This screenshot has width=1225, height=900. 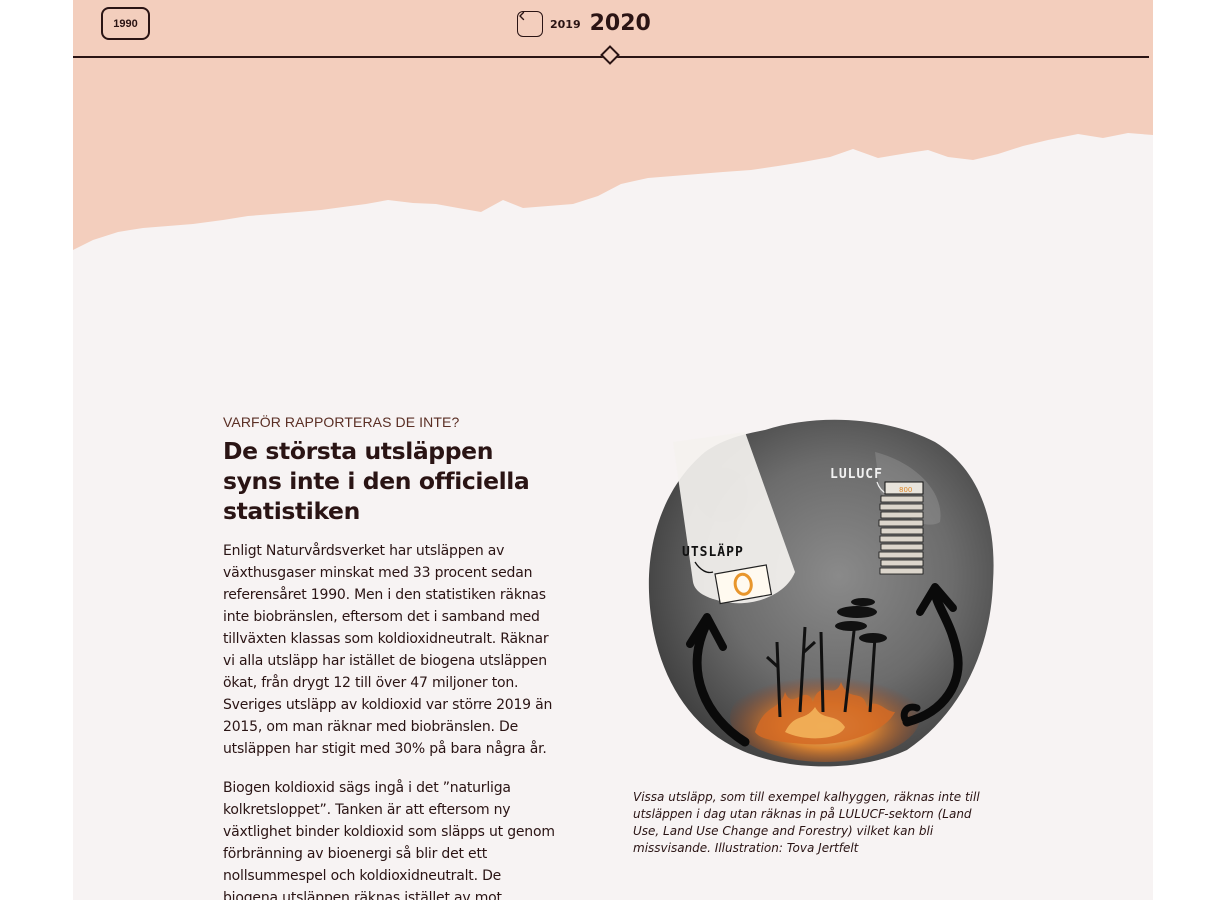 I want to click on utslapp-label: UTSLÄPP, so click(x=713, y=552).